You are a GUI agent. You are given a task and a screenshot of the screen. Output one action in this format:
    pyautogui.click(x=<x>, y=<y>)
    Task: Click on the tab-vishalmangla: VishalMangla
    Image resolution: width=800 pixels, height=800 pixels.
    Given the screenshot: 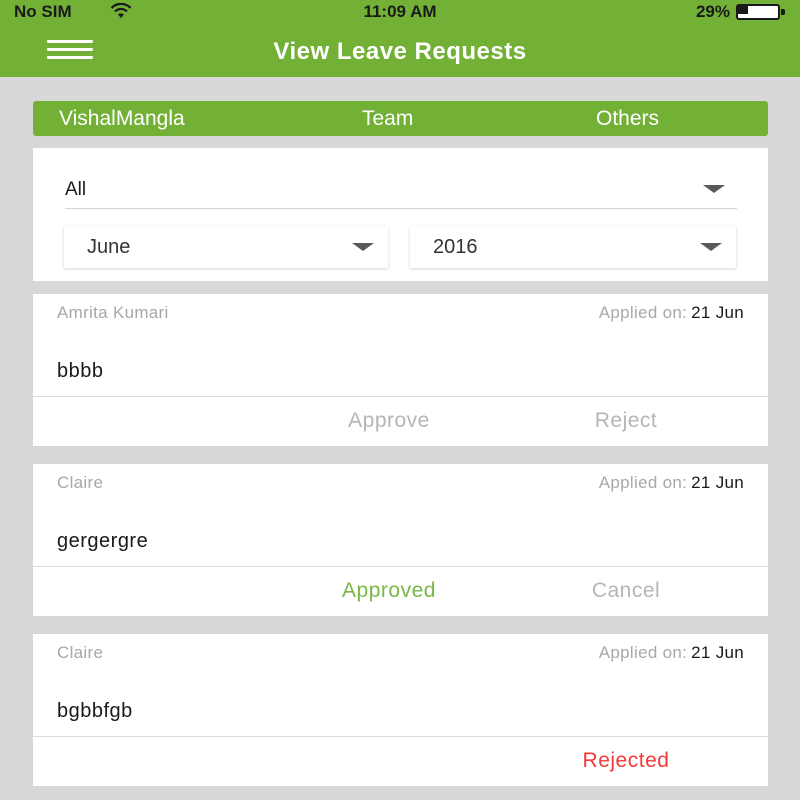 What is the action you would take?
    pyautogui.click(x=122, y=119)
    